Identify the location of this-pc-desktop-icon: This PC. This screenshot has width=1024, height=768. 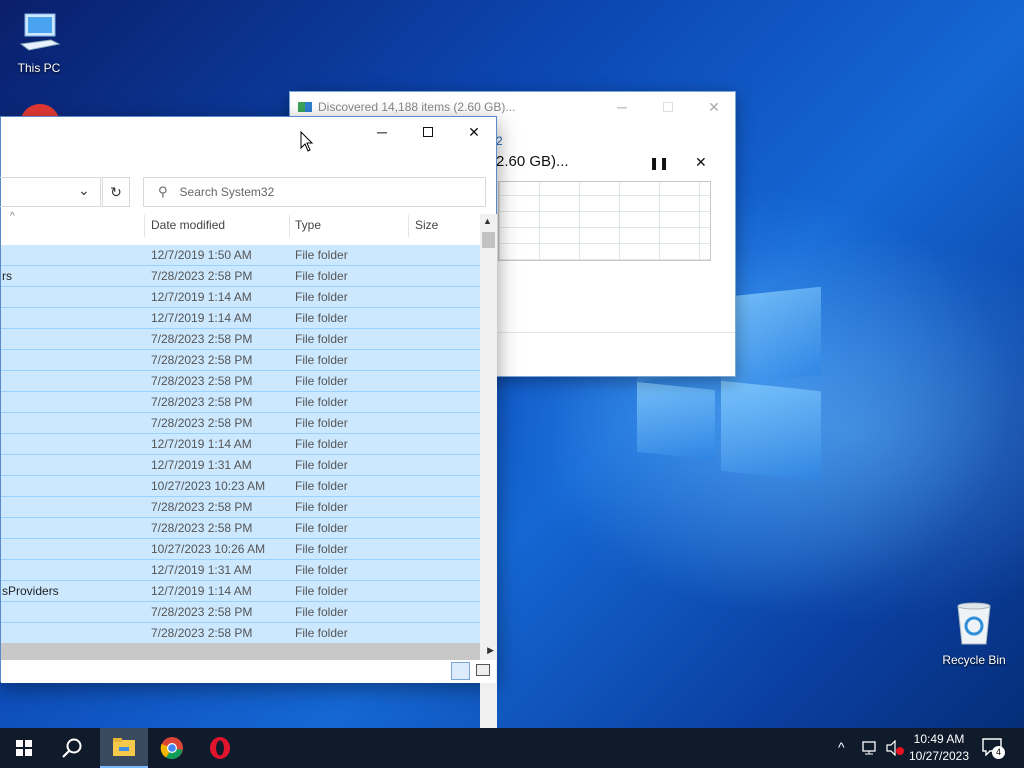
(39, 42).